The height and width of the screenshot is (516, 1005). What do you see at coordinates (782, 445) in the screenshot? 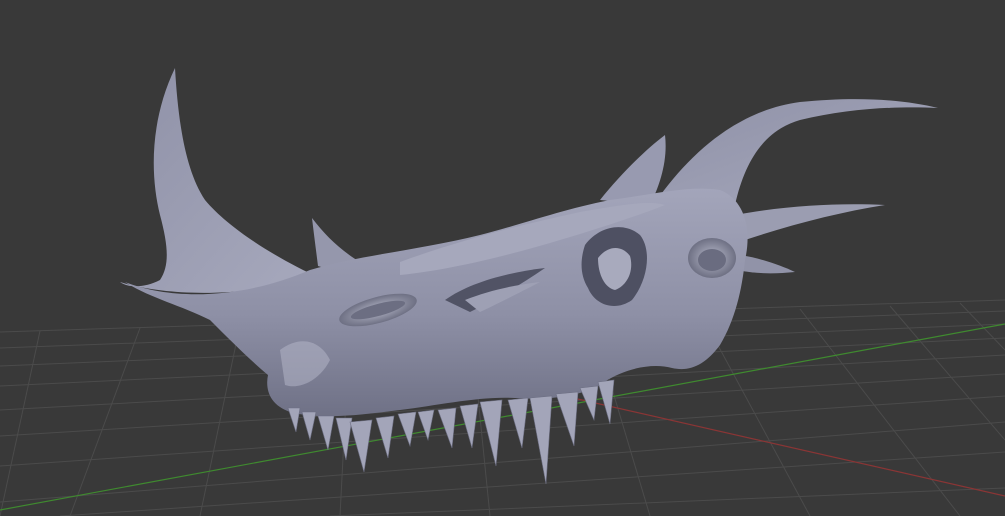
I see `x-axis-line` at bounding box center [782, 445].